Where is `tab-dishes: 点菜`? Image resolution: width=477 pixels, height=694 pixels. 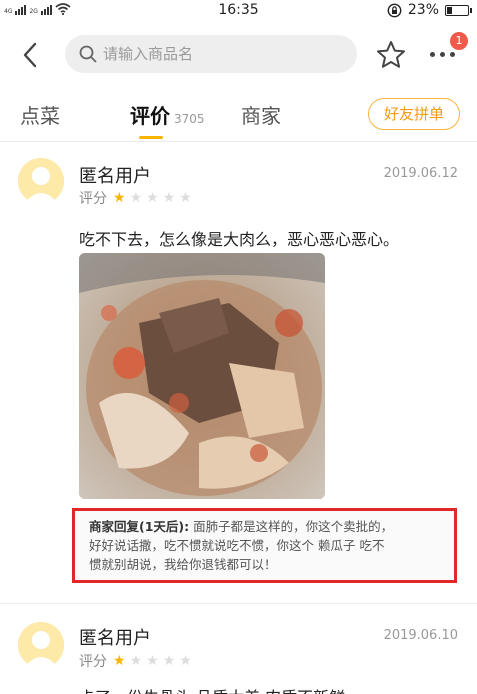 tab-dishes: 点菜 is located at coordinates (40, 114).